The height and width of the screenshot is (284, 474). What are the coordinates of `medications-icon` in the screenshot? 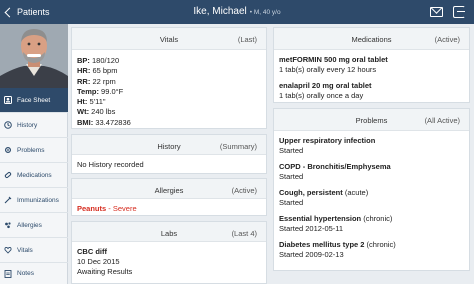 It's located at (8, 175).